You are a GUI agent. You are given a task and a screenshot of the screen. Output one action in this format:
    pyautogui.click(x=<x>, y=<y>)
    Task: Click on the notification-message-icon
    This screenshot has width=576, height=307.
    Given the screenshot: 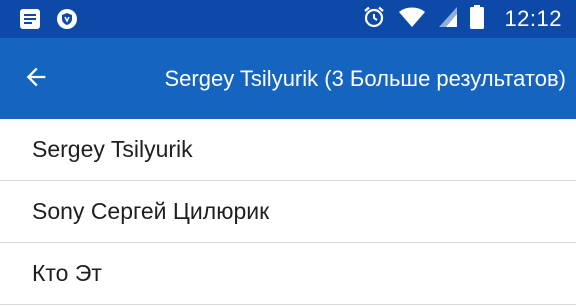 What is the action you would take?
    pyautogui.click(x=30, y=21)
    